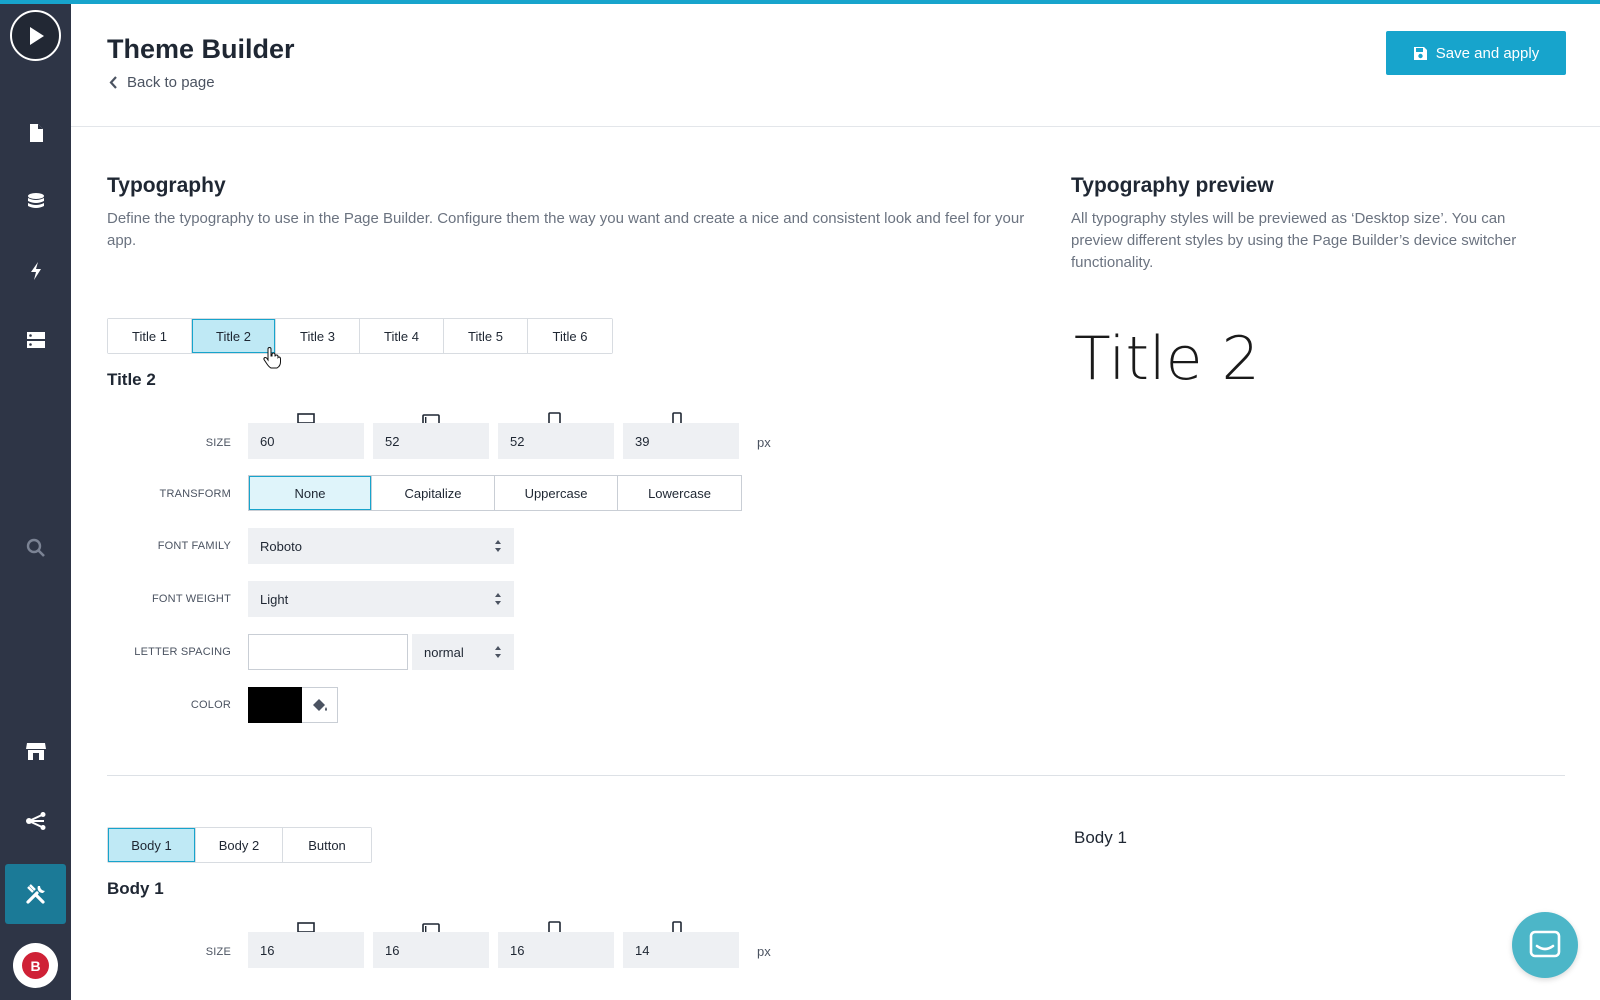 The image size is (1600, 1000). Describe the element at coordinates (556, 493) in the screenshot. I see `transform-uppercase-button: Uppercase` at that location.